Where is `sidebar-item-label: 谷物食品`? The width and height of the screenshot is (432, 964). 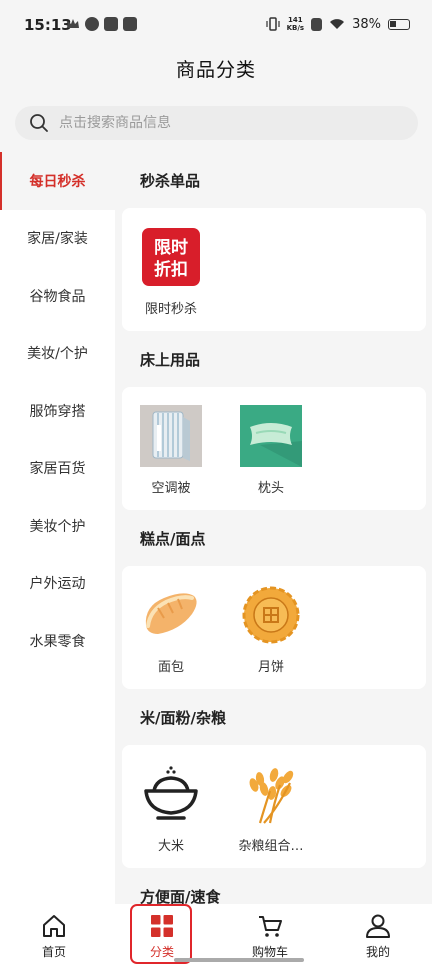
sidebar-item-label: 谷物食品 is located at coordinates (57, 296).